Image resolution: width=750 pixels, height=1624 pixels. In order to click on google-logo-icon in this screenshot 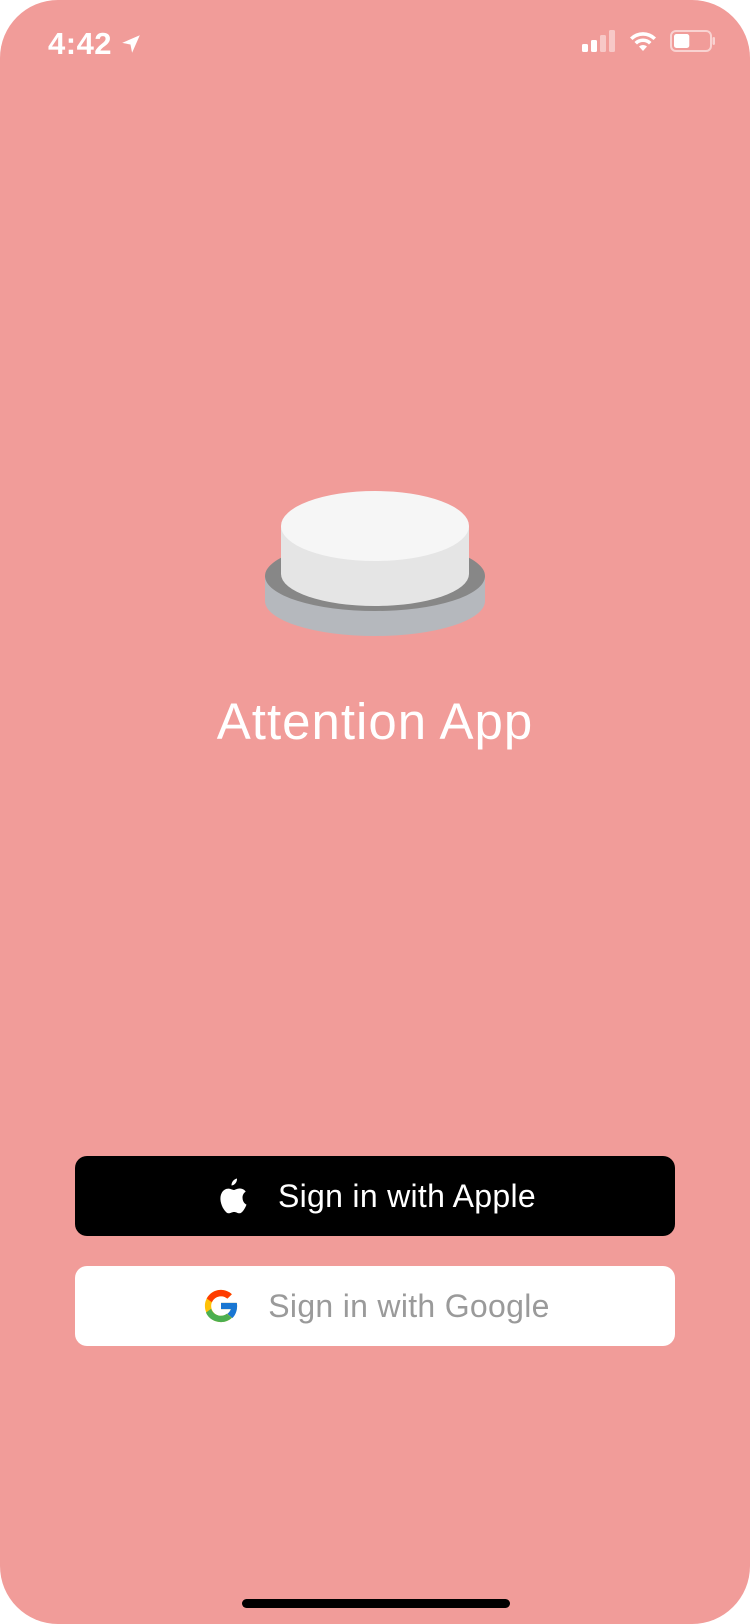, I will do `click(222, 1306)`.